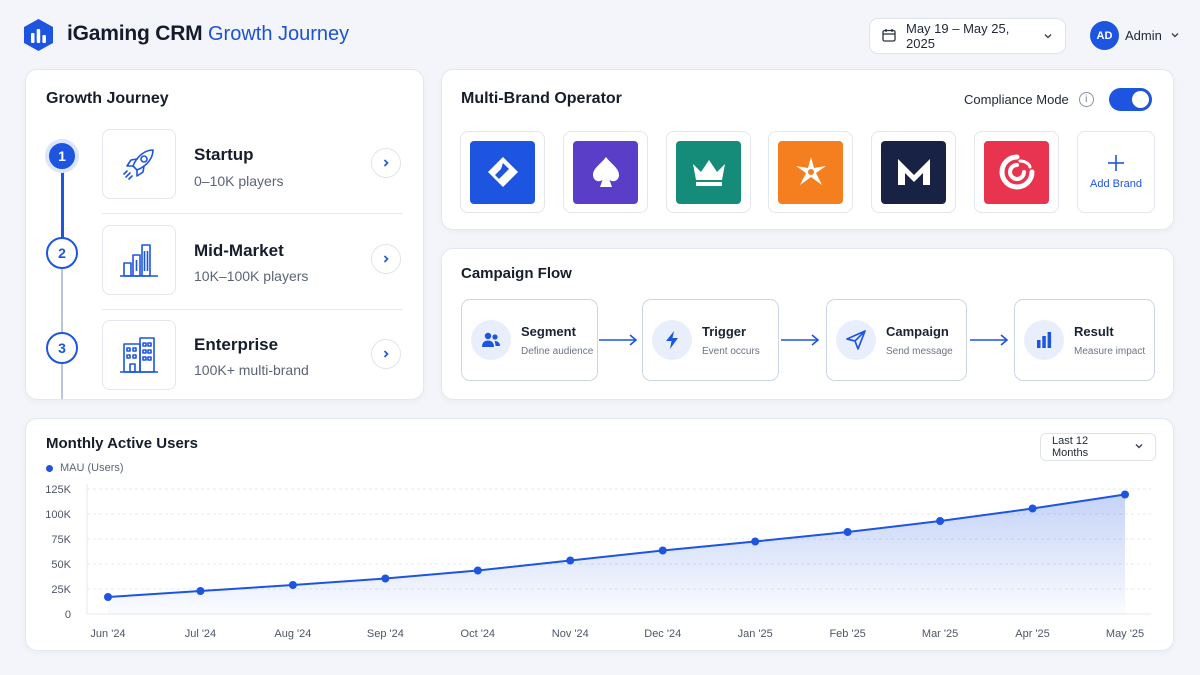  I want to click on compliance-toggle, so click(1130, 99).